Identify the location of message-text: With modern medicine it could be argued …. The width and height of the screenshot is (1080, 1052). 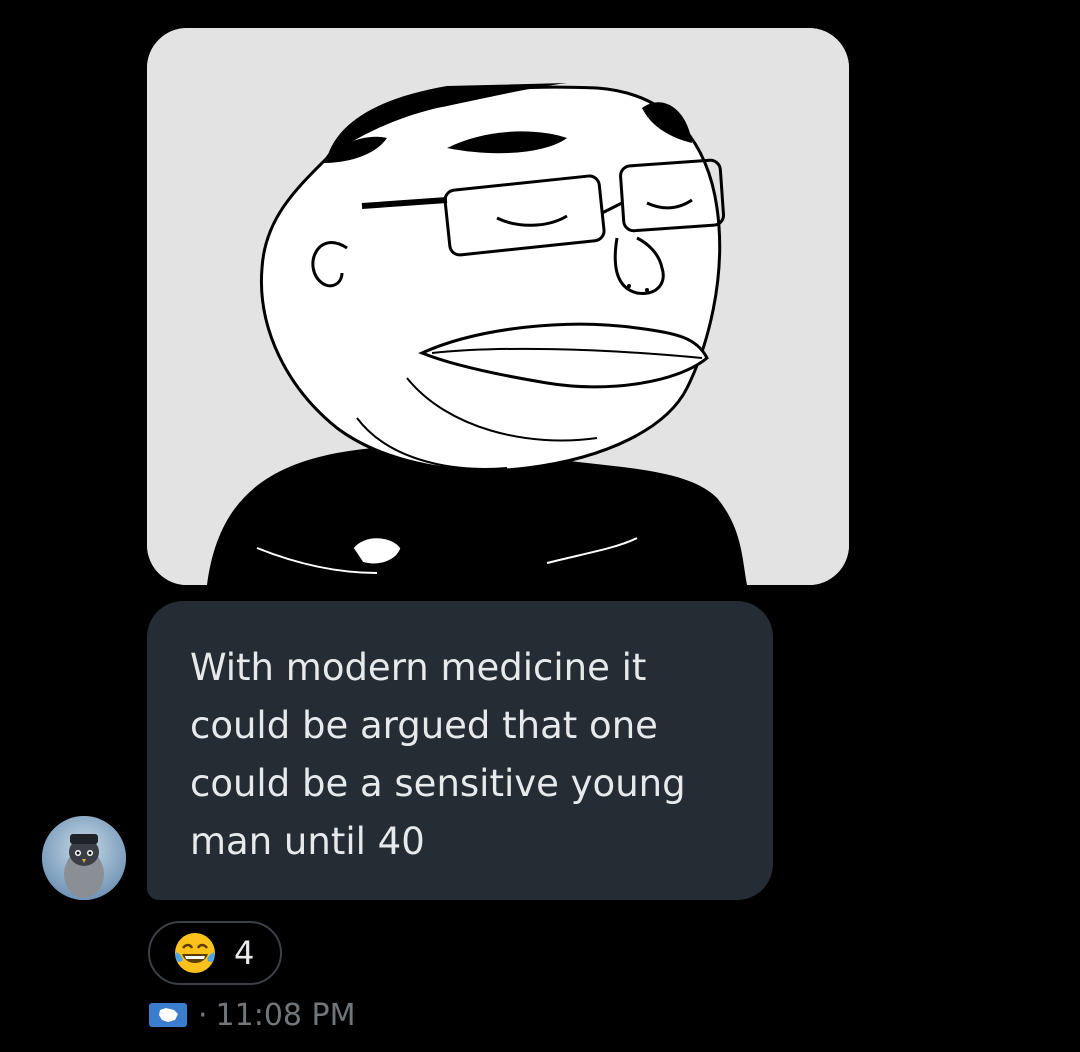
(438, 754).